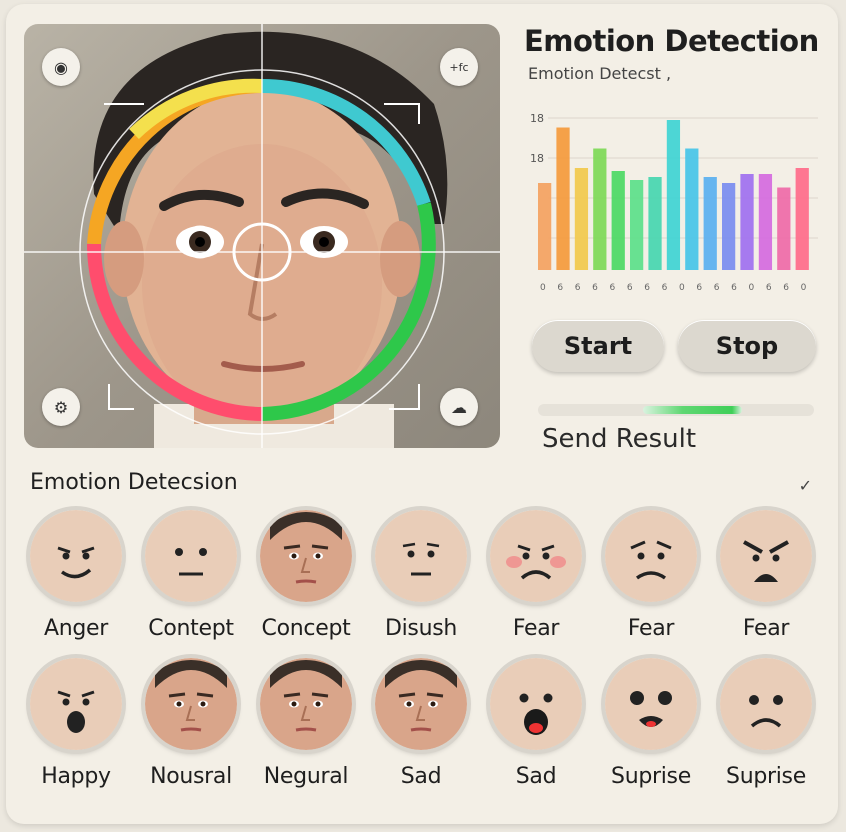 The image size is (846, 832). Describe the element at coordinates (134, 482) in the screenshot. I see `section-title: Emotion Detecsion` at that location.